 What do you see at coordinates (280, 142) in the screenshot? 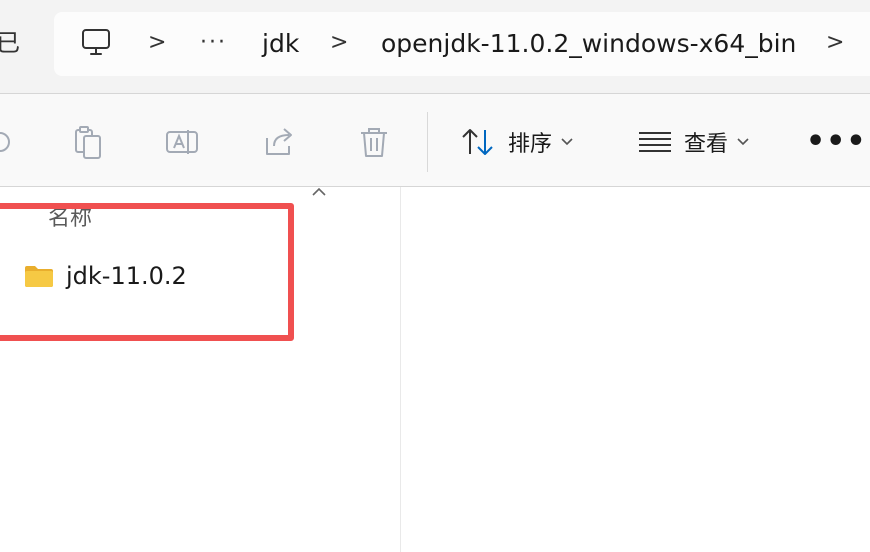
I see `share-icon` at bounding box center [280, 142].